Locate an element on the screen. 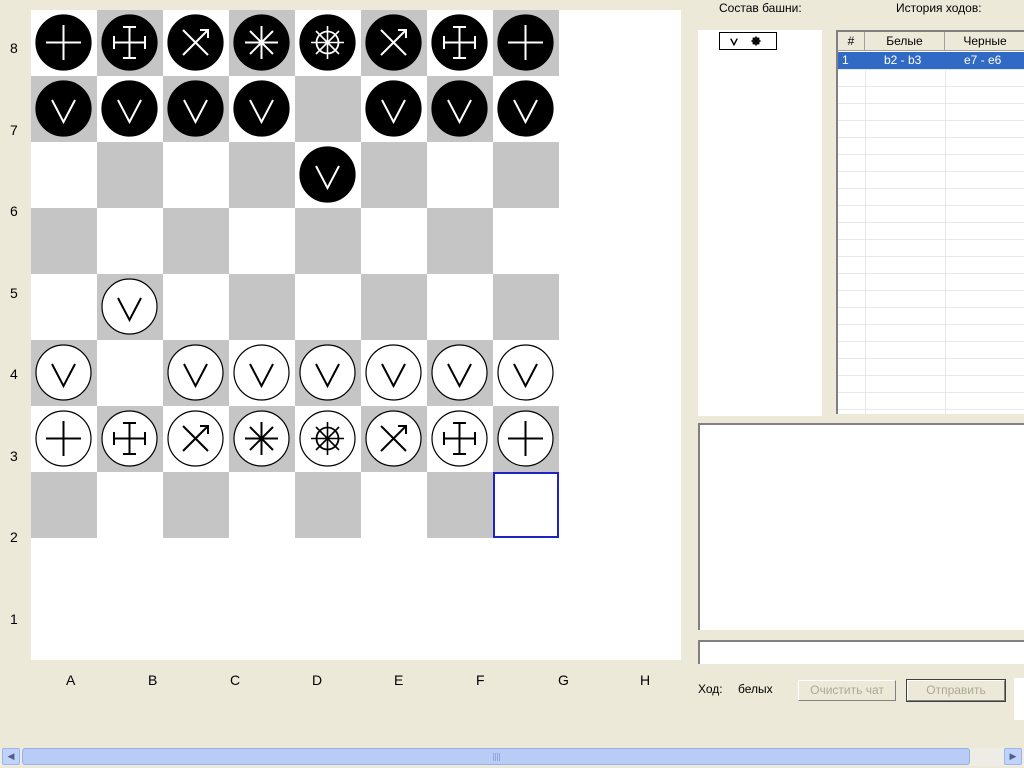 This screenshot has height=768, width=1024. horizontal-scrollbar: ◀ ▶ is located at coordinates (512, 757).